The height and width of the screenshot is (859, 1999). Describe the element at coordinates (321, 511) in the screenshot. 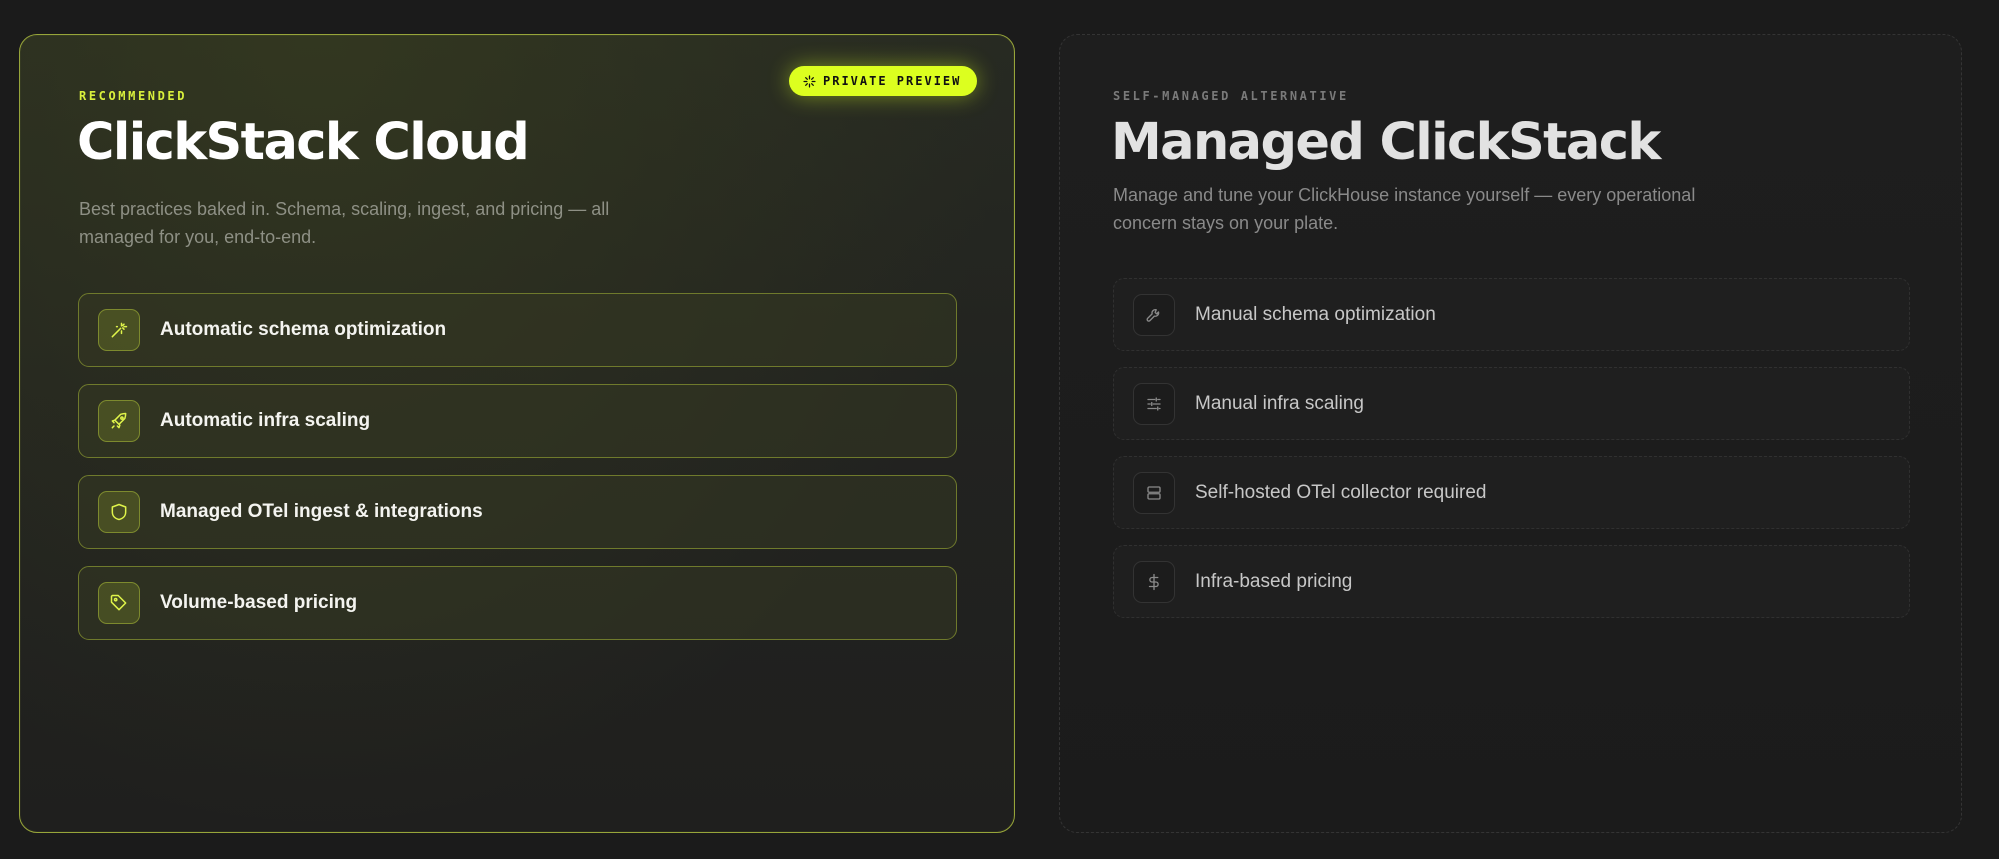

I see `feature-label: Managed OTel ingest & integrations` at that location.